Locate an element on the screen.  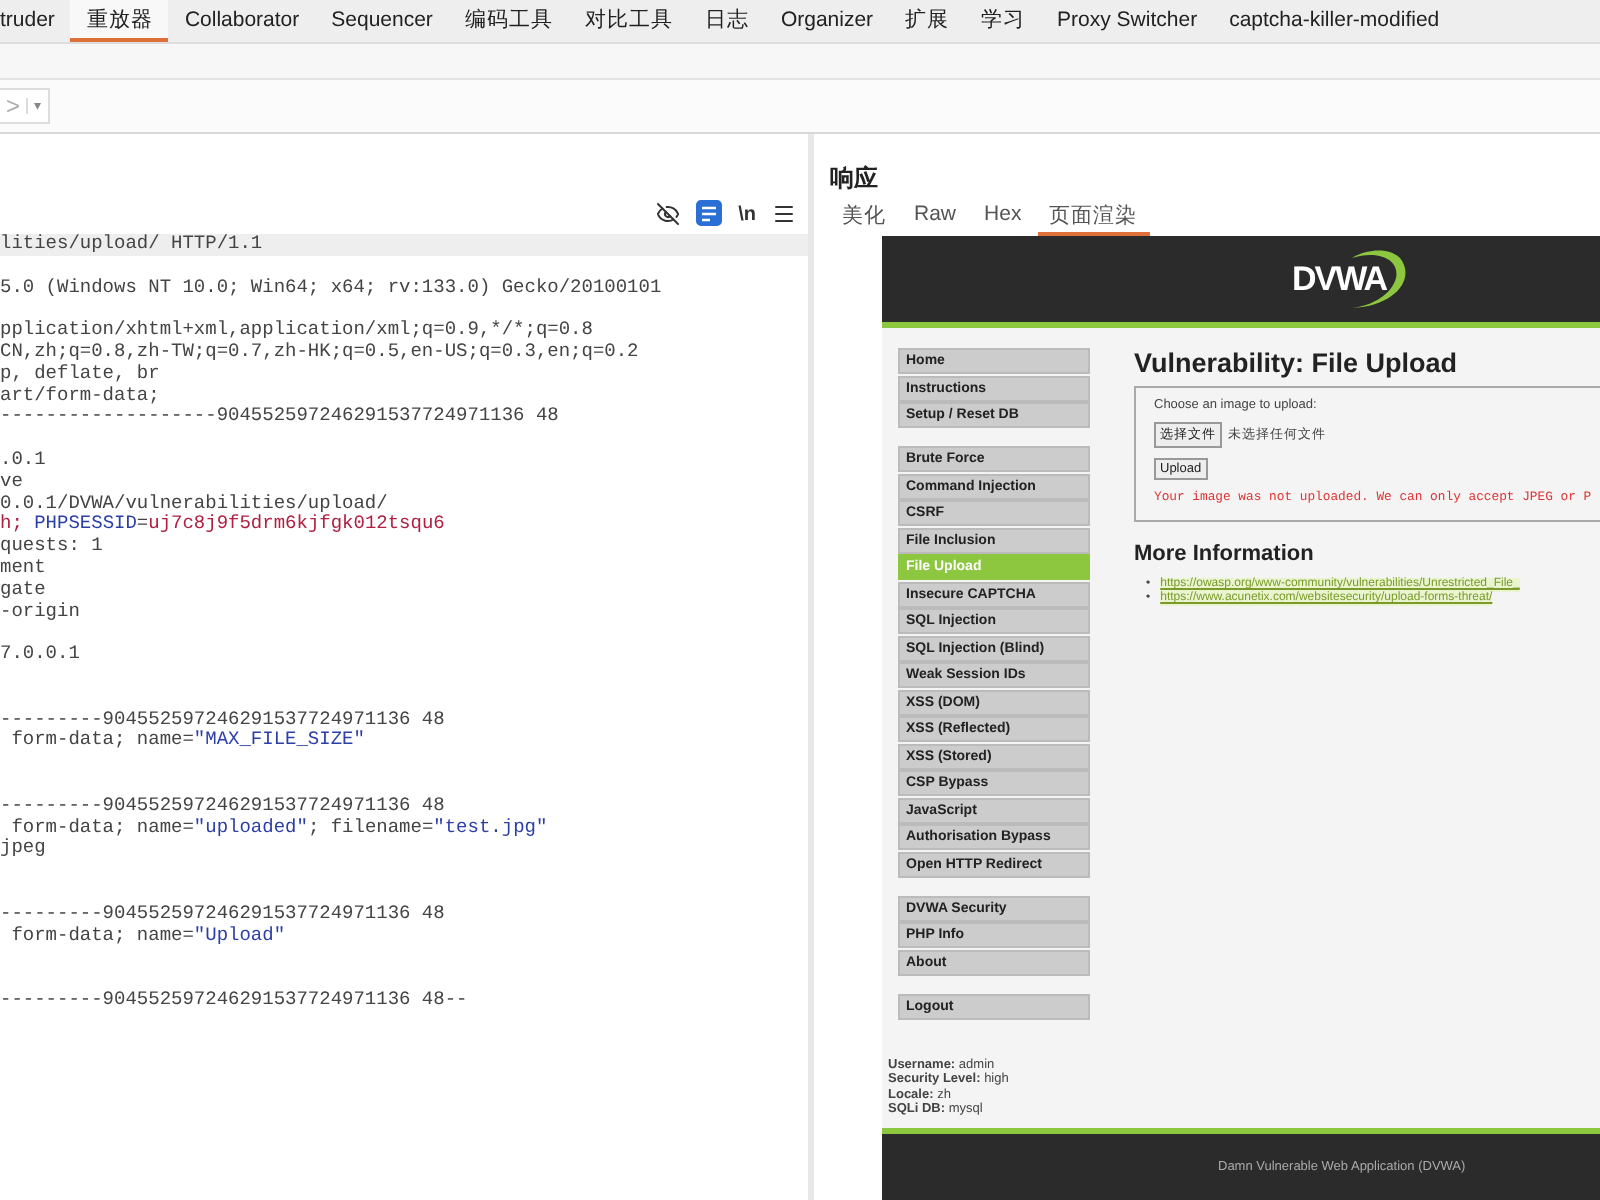
view-tab: 美化 is located at coordinates (864, 219).